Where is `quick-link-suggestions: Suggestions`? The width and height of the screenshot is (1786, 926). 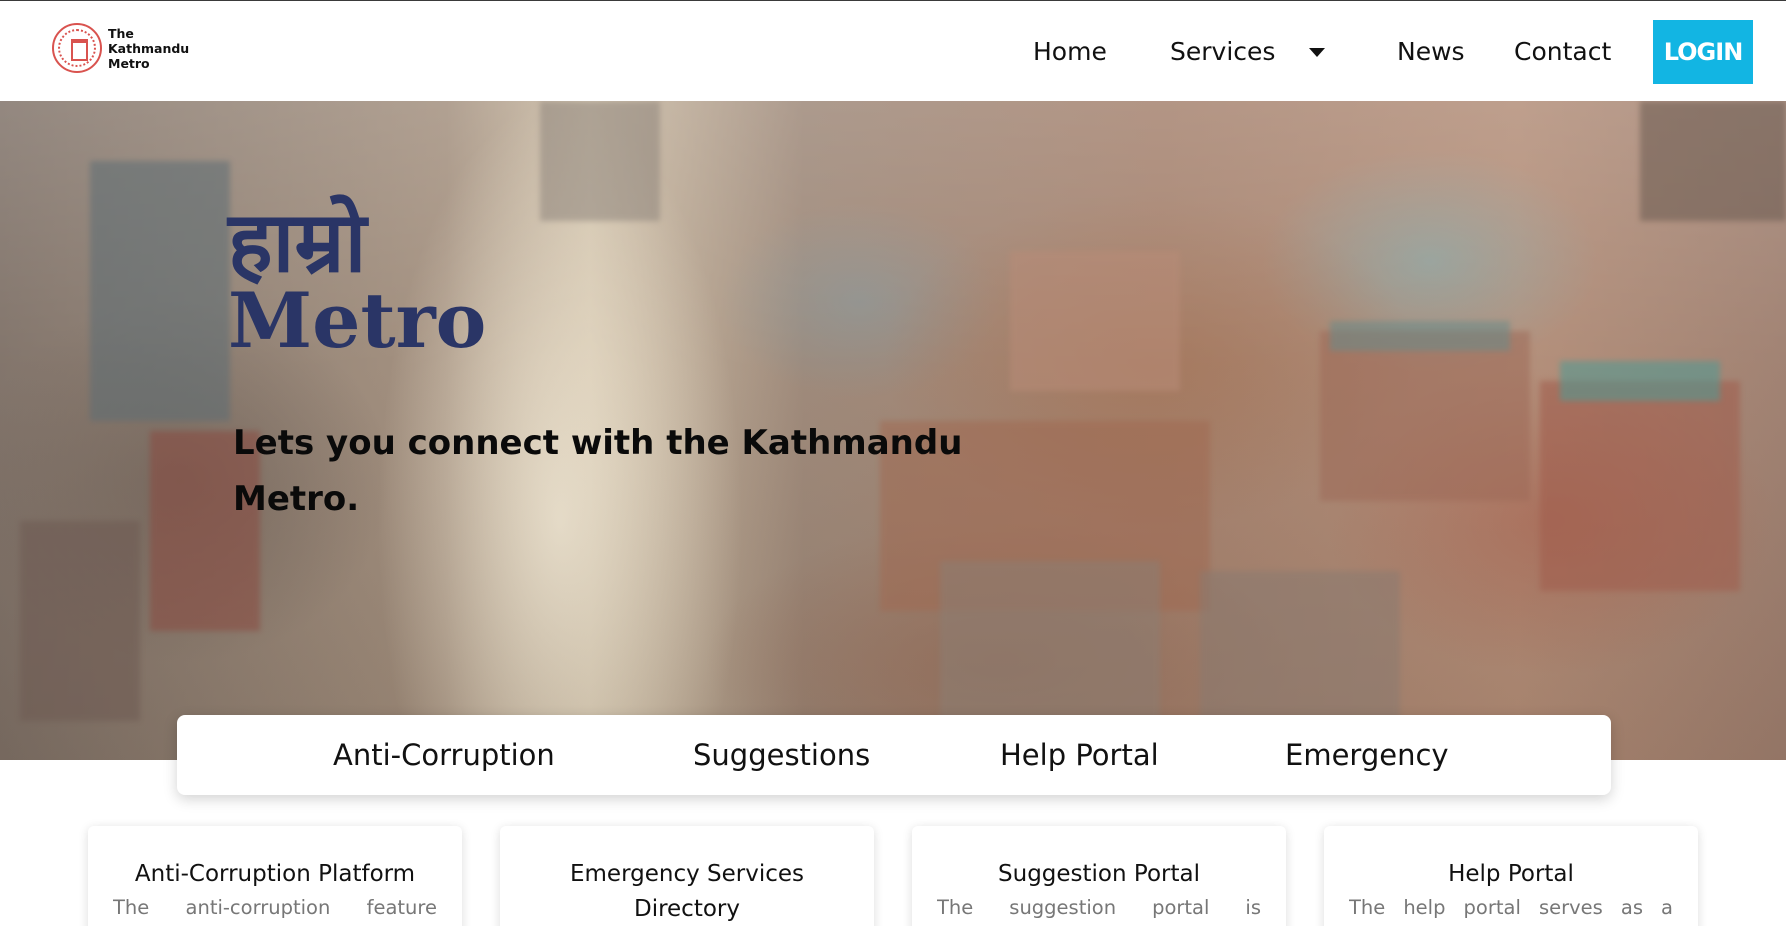
quick-link-suggestions: Suggestions is located at coordinates (781, 755).